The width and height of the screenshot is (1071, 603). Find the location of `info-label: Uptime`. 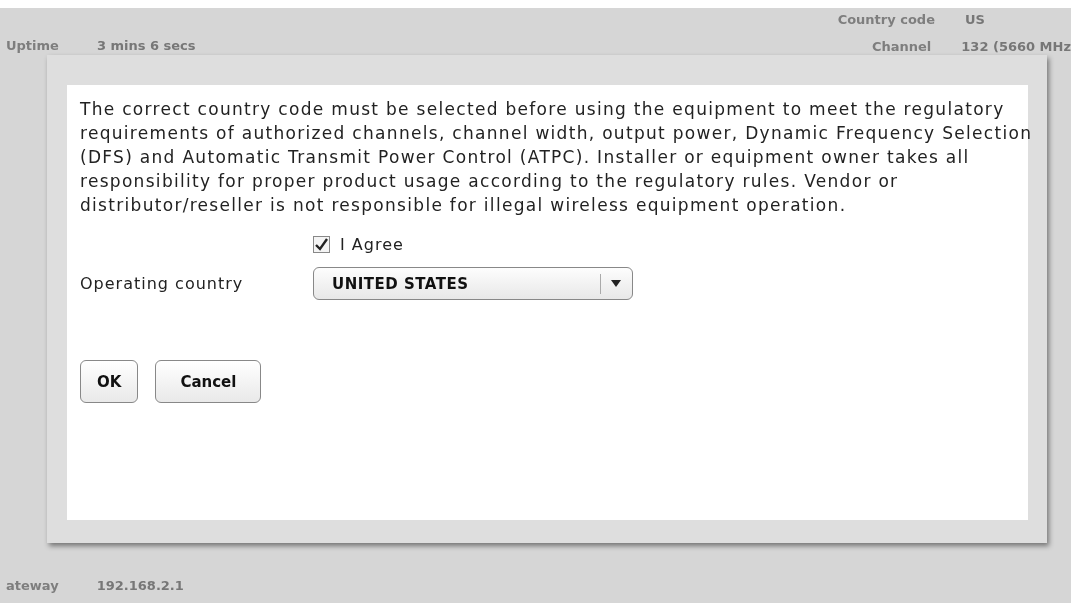

info-label: Uptime is located at coordinates (32, 45).